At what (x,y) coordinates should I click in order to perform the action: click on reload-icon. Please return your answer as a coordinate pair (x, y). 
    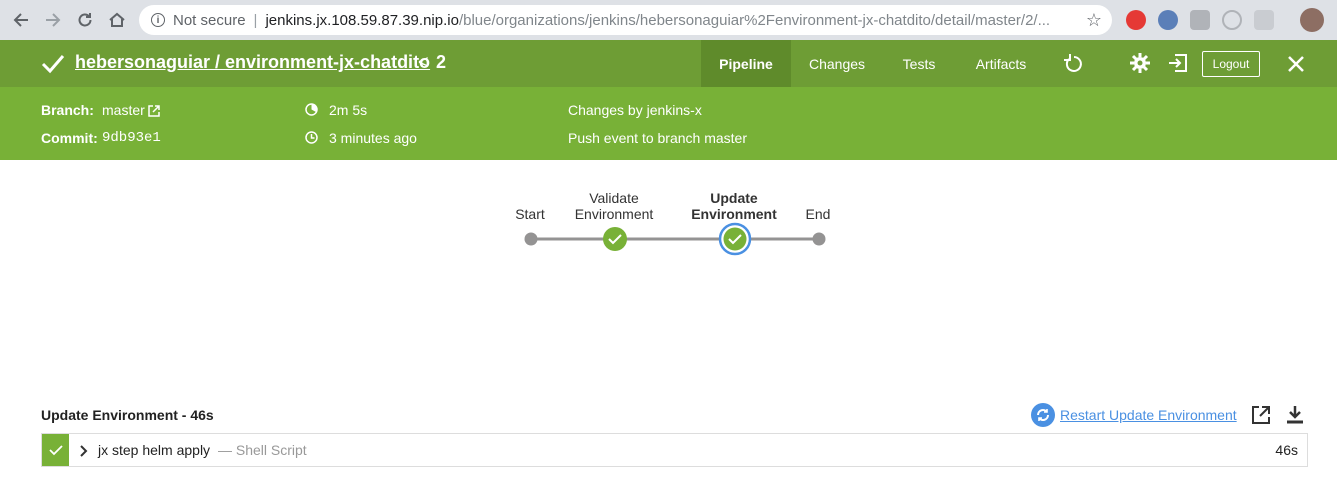
    Looking at the image, I should click on (85, 20).